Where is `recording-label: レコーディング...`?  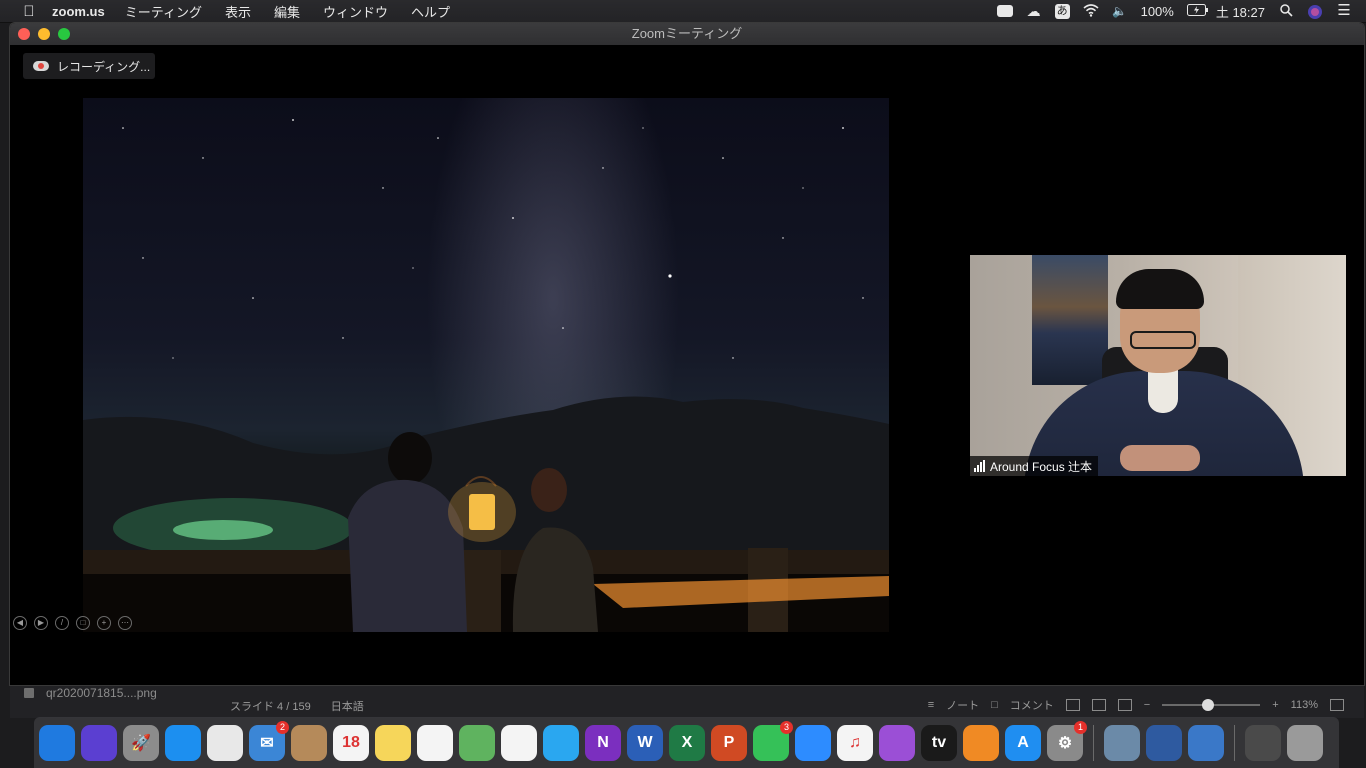 recording-label: レコーディング... is located at coordinates (104, 66).